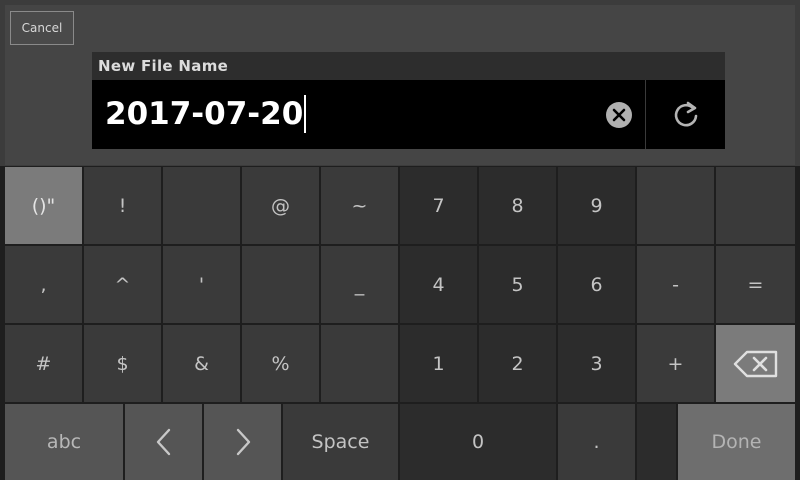  What do you see at coordinates (122, 363) in the screenshot?
I see `key-dollar: $` at bounding box center [122, 363].